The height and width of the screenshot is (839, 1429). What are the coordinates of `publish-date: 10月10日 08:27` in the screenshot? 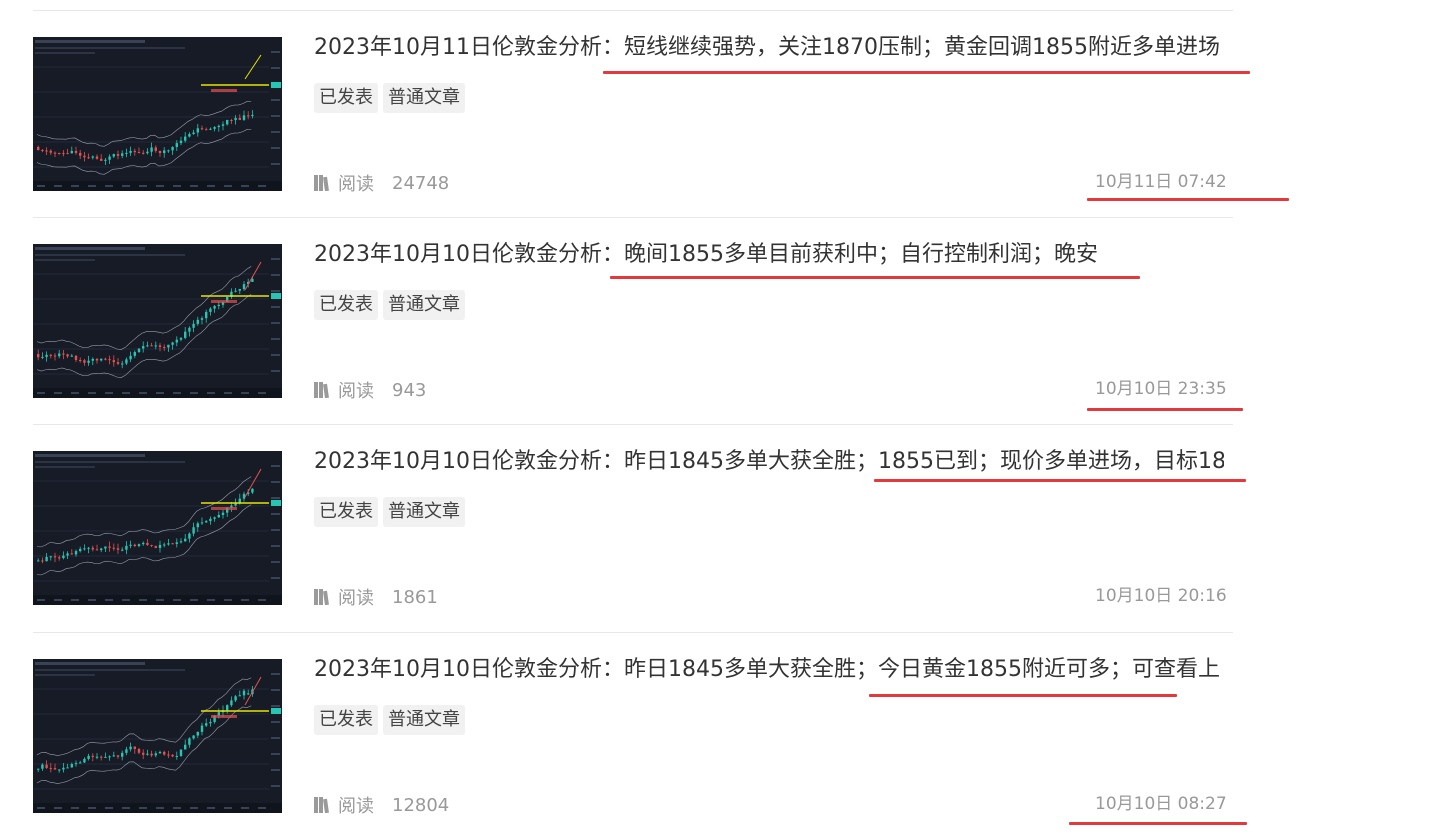 It's located at (1161, 804).